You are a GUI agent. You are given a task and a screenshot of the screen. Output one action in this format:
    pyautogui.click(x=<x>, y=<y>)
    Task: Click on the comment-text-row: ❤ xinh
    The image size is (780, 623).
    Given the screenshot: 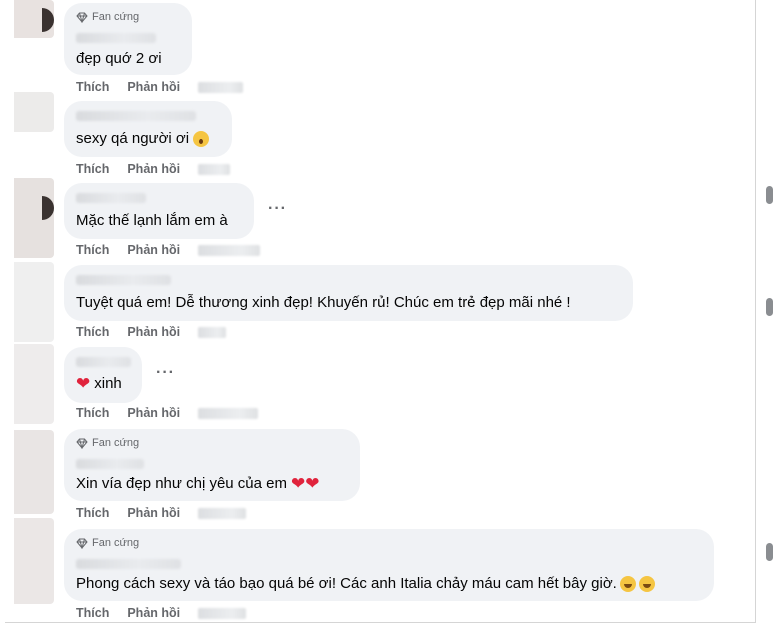 What is the action you would take?
    pyautogui.click(x=99, y=383)
    